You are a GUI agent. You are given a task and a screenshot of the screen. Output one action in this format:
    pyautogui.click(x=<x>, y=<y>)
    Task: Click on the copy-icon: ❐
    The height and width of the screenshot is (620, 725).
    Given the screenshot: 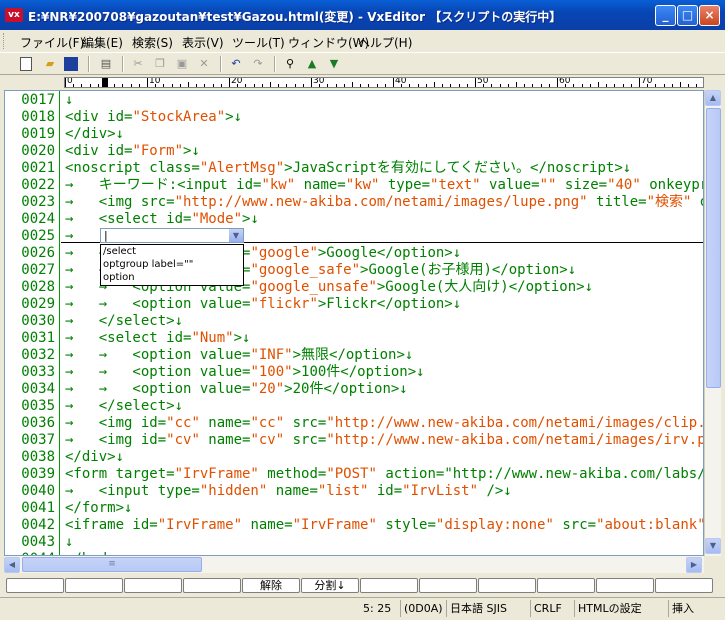 What is the action you would take?
    pyautogui.click(x=160, y=64)
    